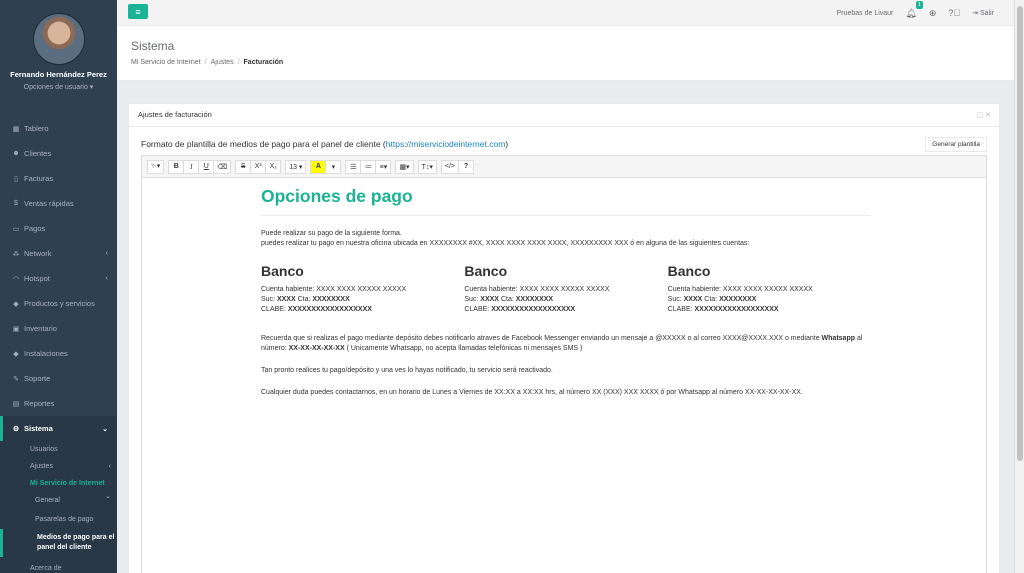 This screenshot has width=1024, height=573. Describe the element at coordinates (105, 429) in the screenshot. I see `chevron-down-icon: ⌄` at that location.